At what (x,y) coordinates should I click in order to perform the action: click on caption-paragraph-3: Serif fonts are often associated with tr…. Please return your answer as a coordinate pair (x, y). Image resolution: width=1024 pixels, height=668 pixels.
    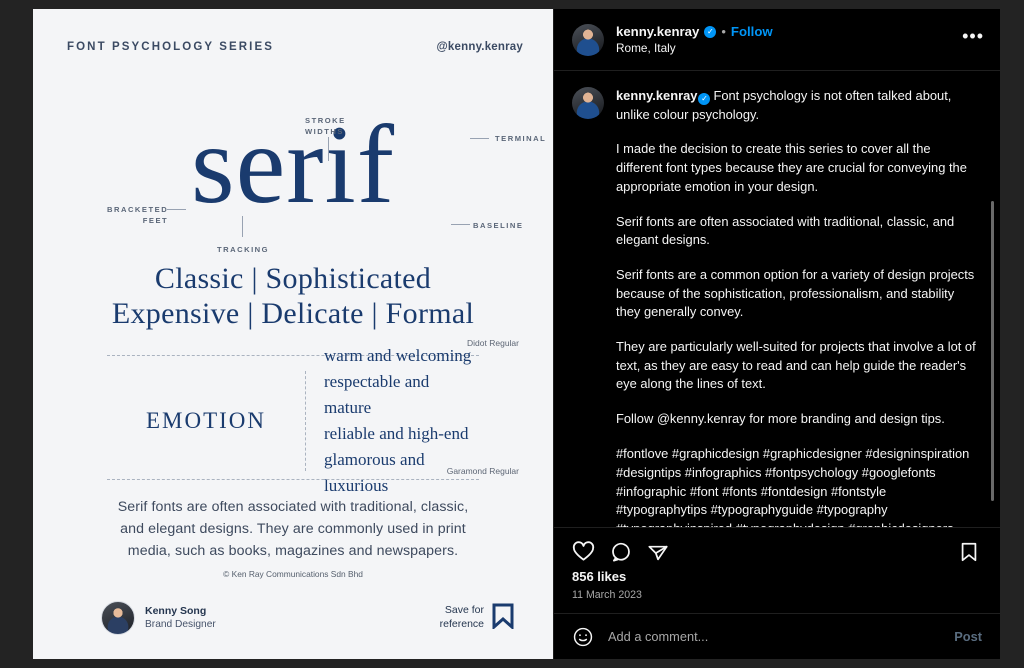
    Looking at the image, I should click on (785, 230).